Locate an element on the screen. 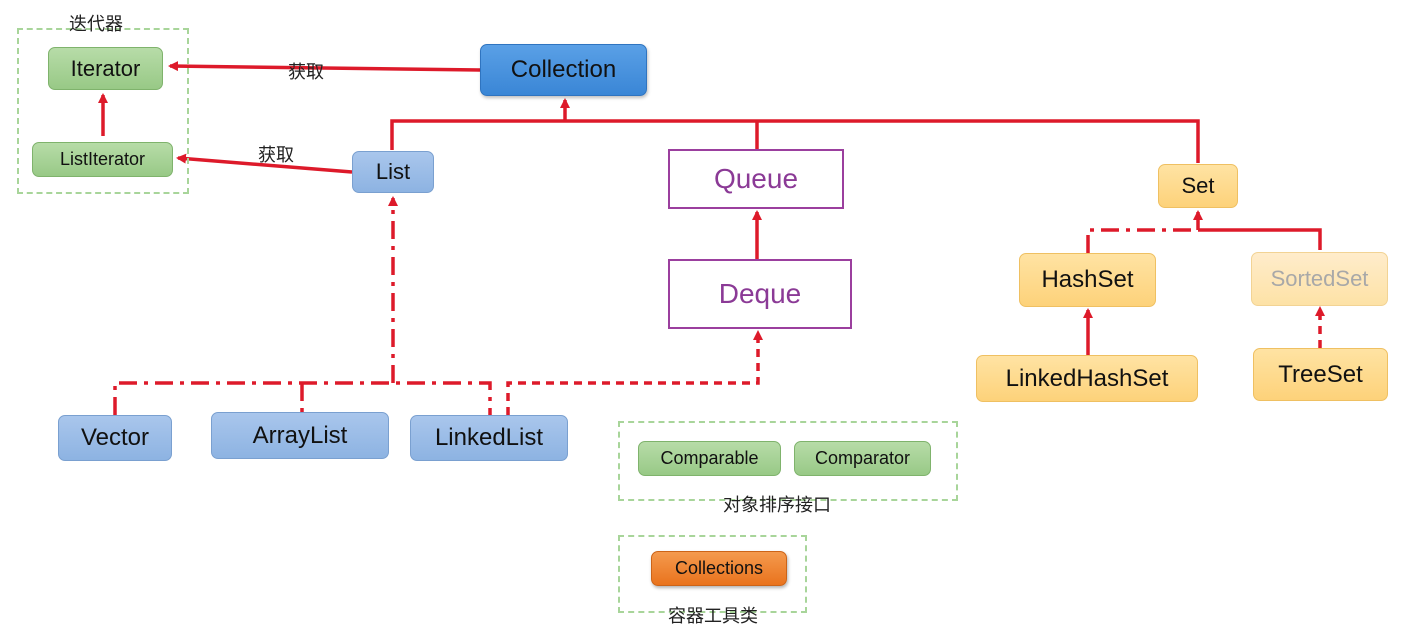  collection-iterator-label: 获取 is located at coordinates (306, 72).